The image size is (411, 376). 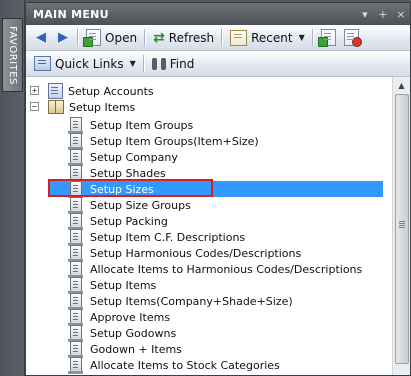 What do you see at coordinates (218, 64) in the screenshot?
I see `secondary-toolbar: Quick Links ▼ Find` at bounding box center [218, 64].